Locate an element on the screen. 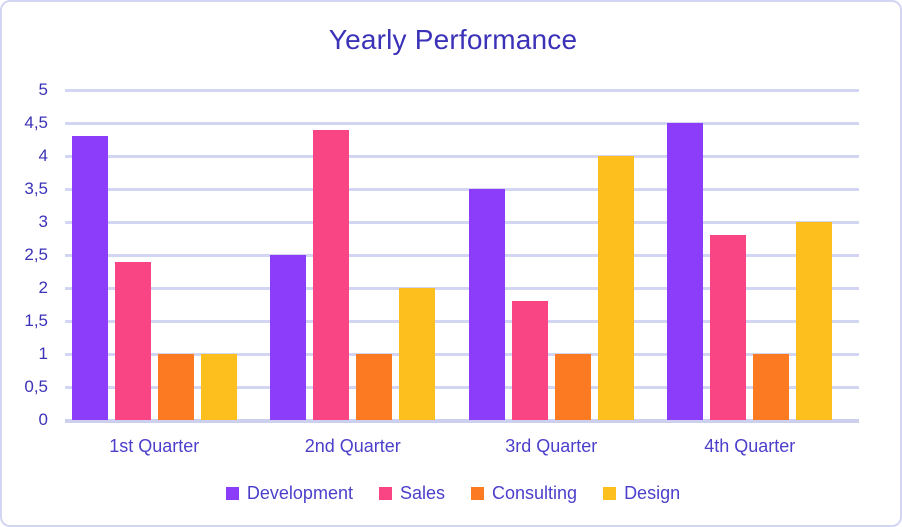 The image size is (902, 527). y-axis-tick-label: 1,5 is located at coordinates (36, 320).